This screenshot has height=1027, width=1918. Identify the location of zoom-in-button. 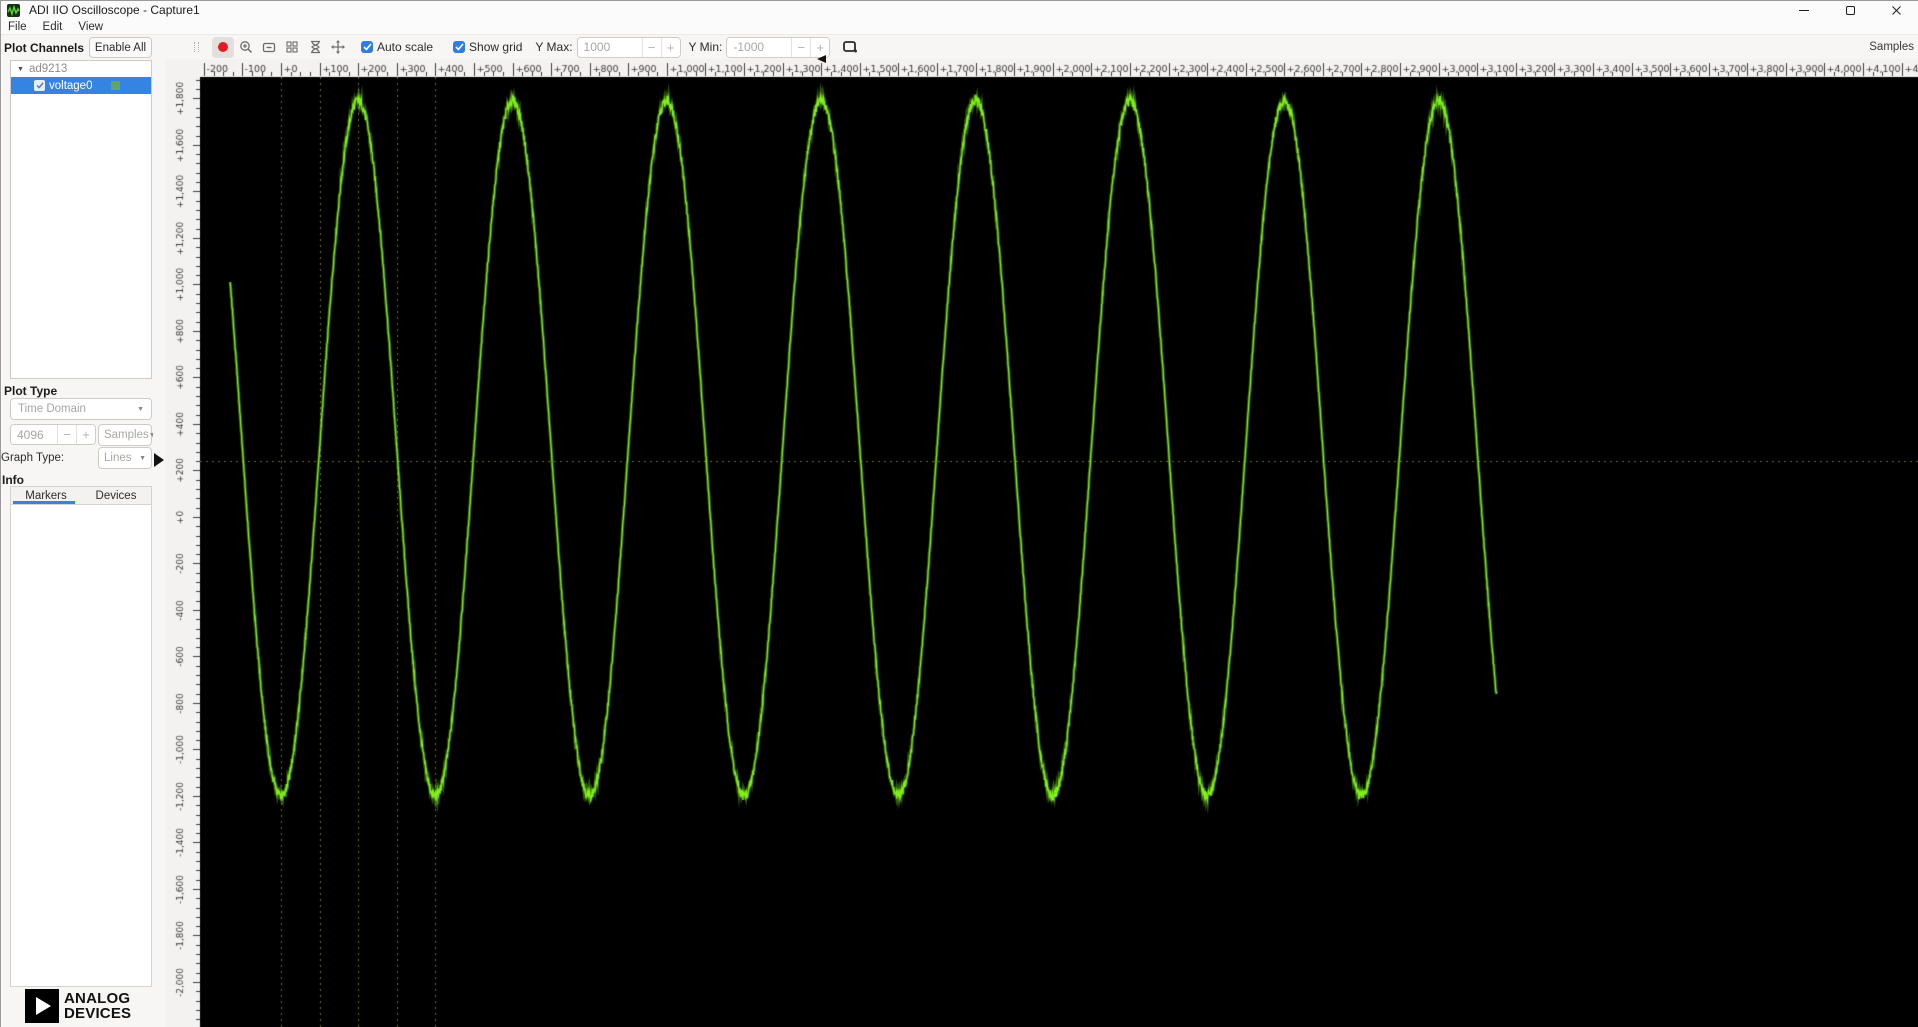
(246, 47).